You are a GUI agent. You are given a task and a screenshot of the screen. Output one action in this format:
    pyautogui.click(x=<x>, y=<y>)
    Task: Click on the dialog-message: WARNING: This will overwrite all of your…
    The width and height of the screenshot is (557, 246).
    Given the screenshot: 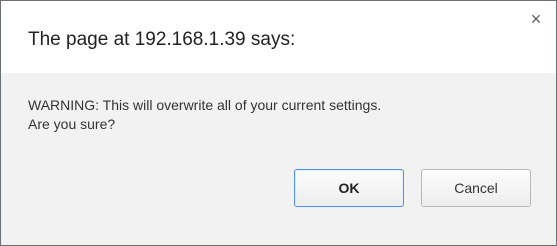 What is the action you would take?
    pyautogui.click(x=204, y=115)
    